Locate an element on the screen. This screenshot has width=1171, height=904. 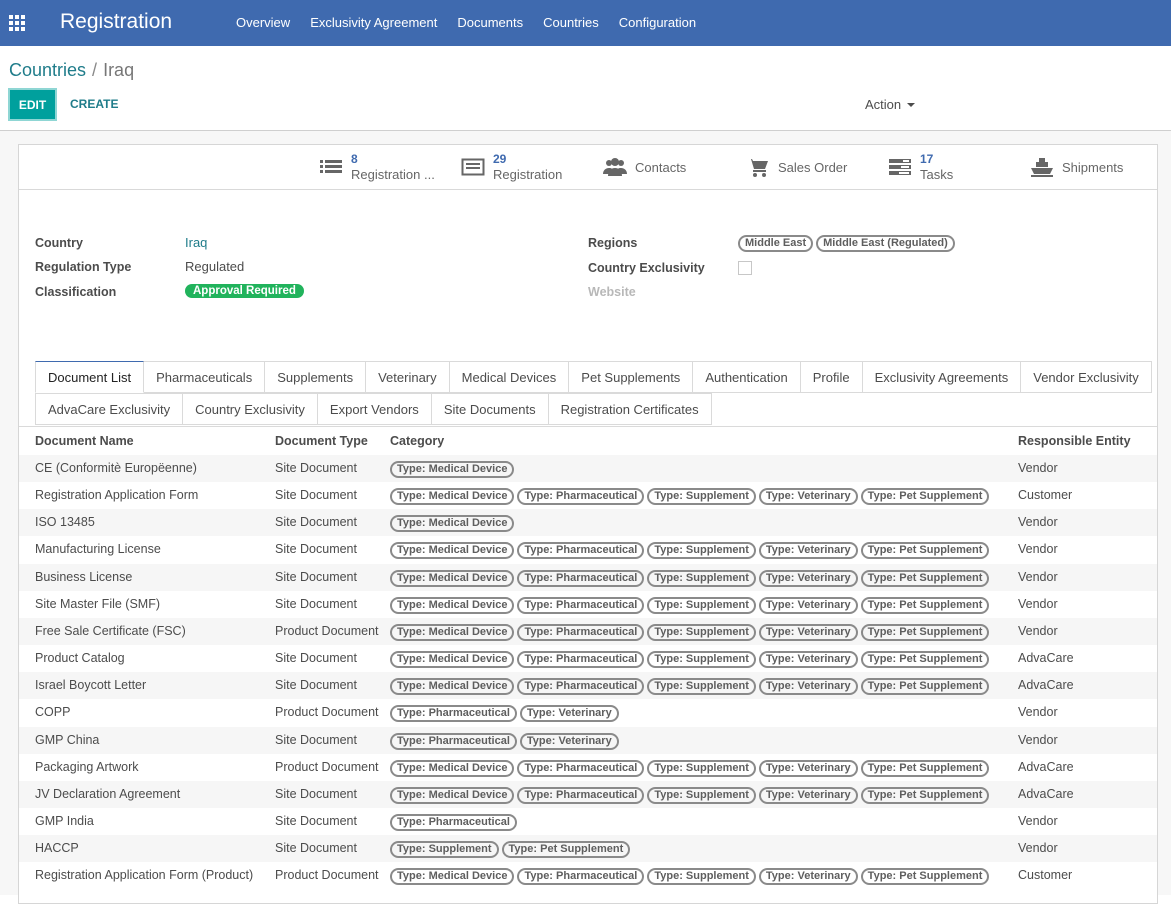
category-tag: Type: Supplement is located at coordinates (701, 768).